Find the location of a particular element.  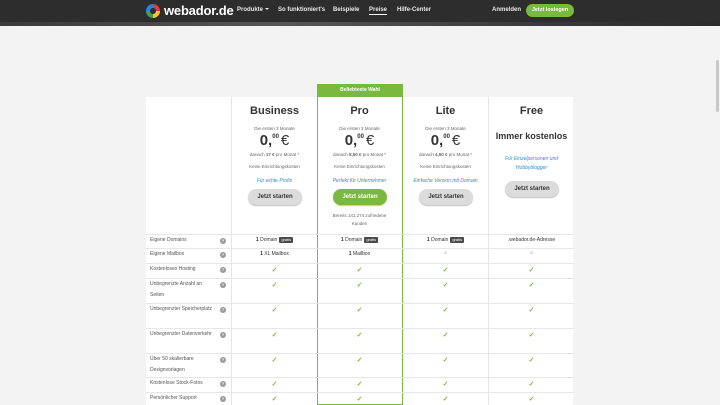

feature-value: Mailbox is located at coordinates (361, 254).